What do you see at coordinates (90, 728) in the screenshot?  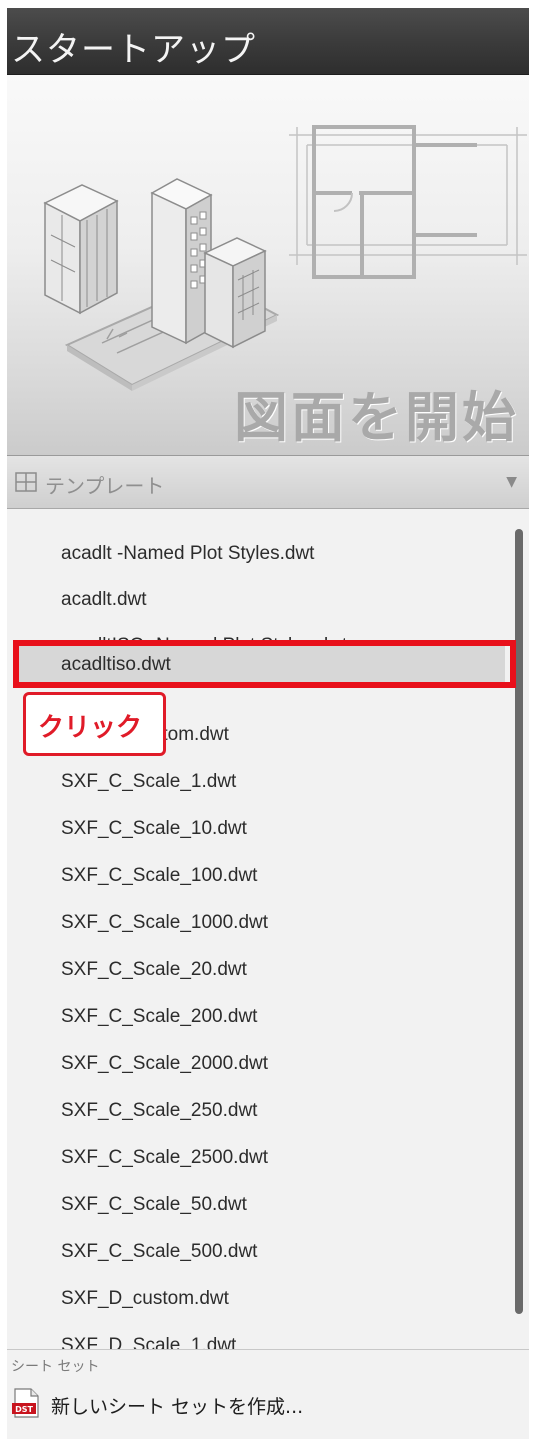 I see `click-callout-text: クリック` at bounding box center [90, 728].